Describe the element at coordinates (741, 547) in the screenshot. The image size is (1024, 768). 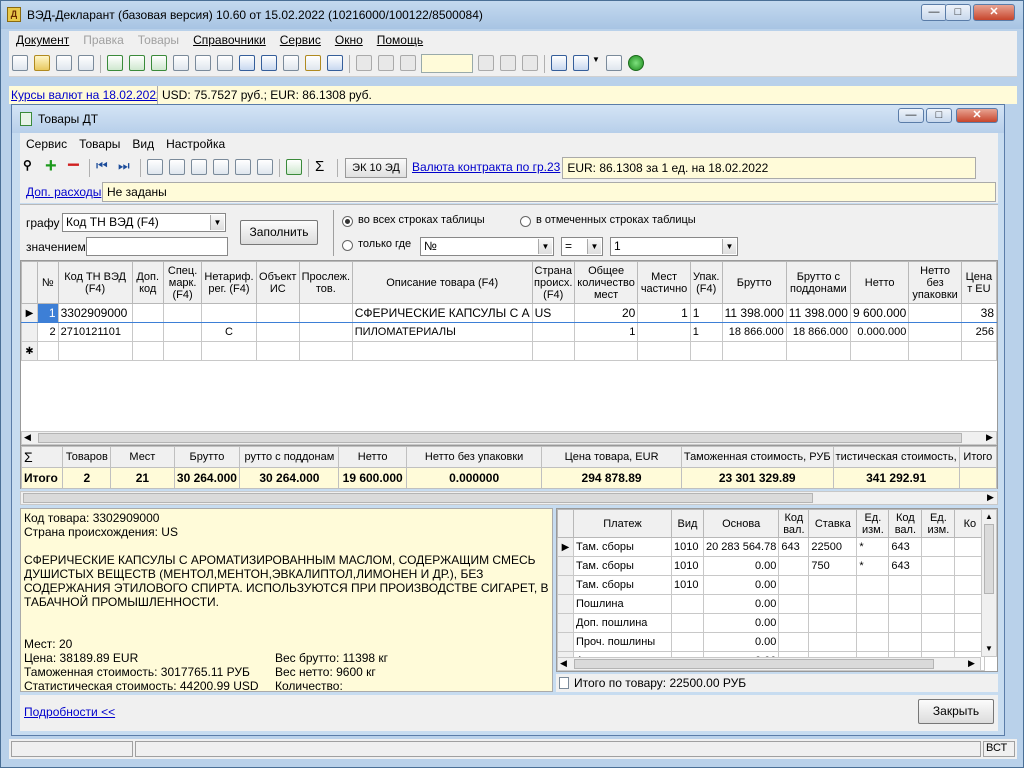
I see `payment-cell: 20 283 564.78` at that location.